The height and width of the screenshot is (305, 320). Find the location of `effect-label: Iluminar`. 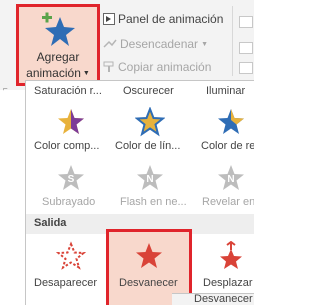

effect-label: Iluminar is located at coordinates (230, 91).